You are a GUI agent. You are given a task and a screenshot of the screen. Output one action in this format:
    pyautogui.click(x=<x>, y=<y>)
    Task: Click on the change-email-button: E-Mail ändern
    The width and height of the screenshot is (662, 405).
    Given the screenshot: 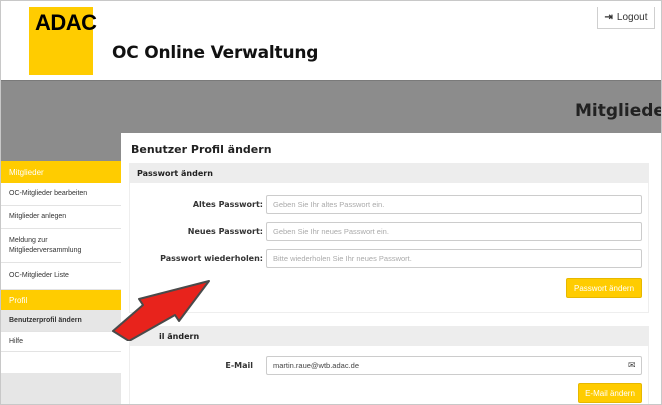 What is the action you would take?
    pyautogui.click(x=610, y=393)
    